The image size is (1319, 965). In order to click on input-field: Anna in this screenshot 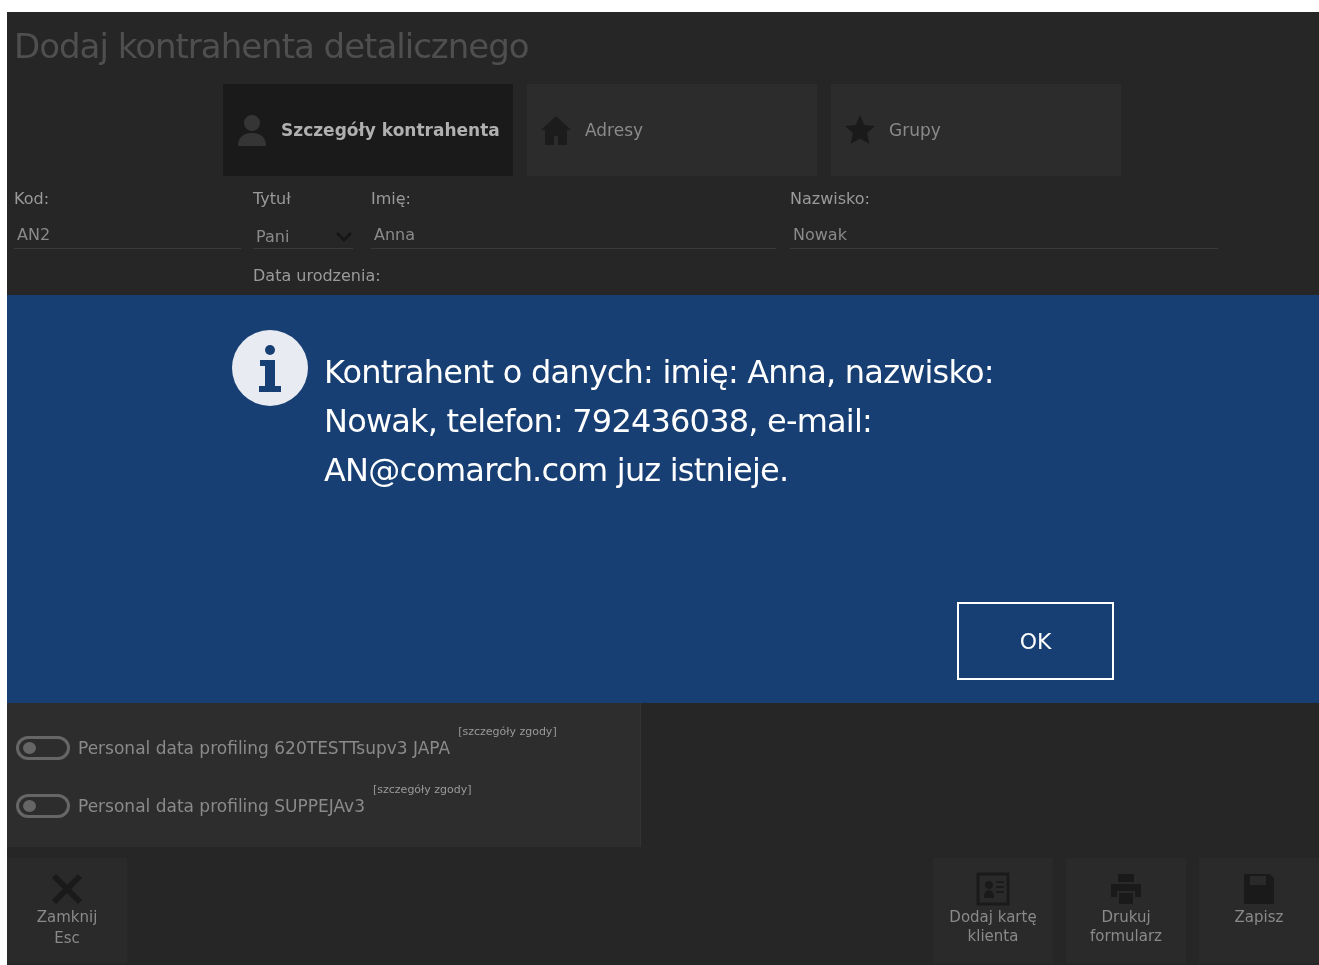, I will do `click(573, 237)`.